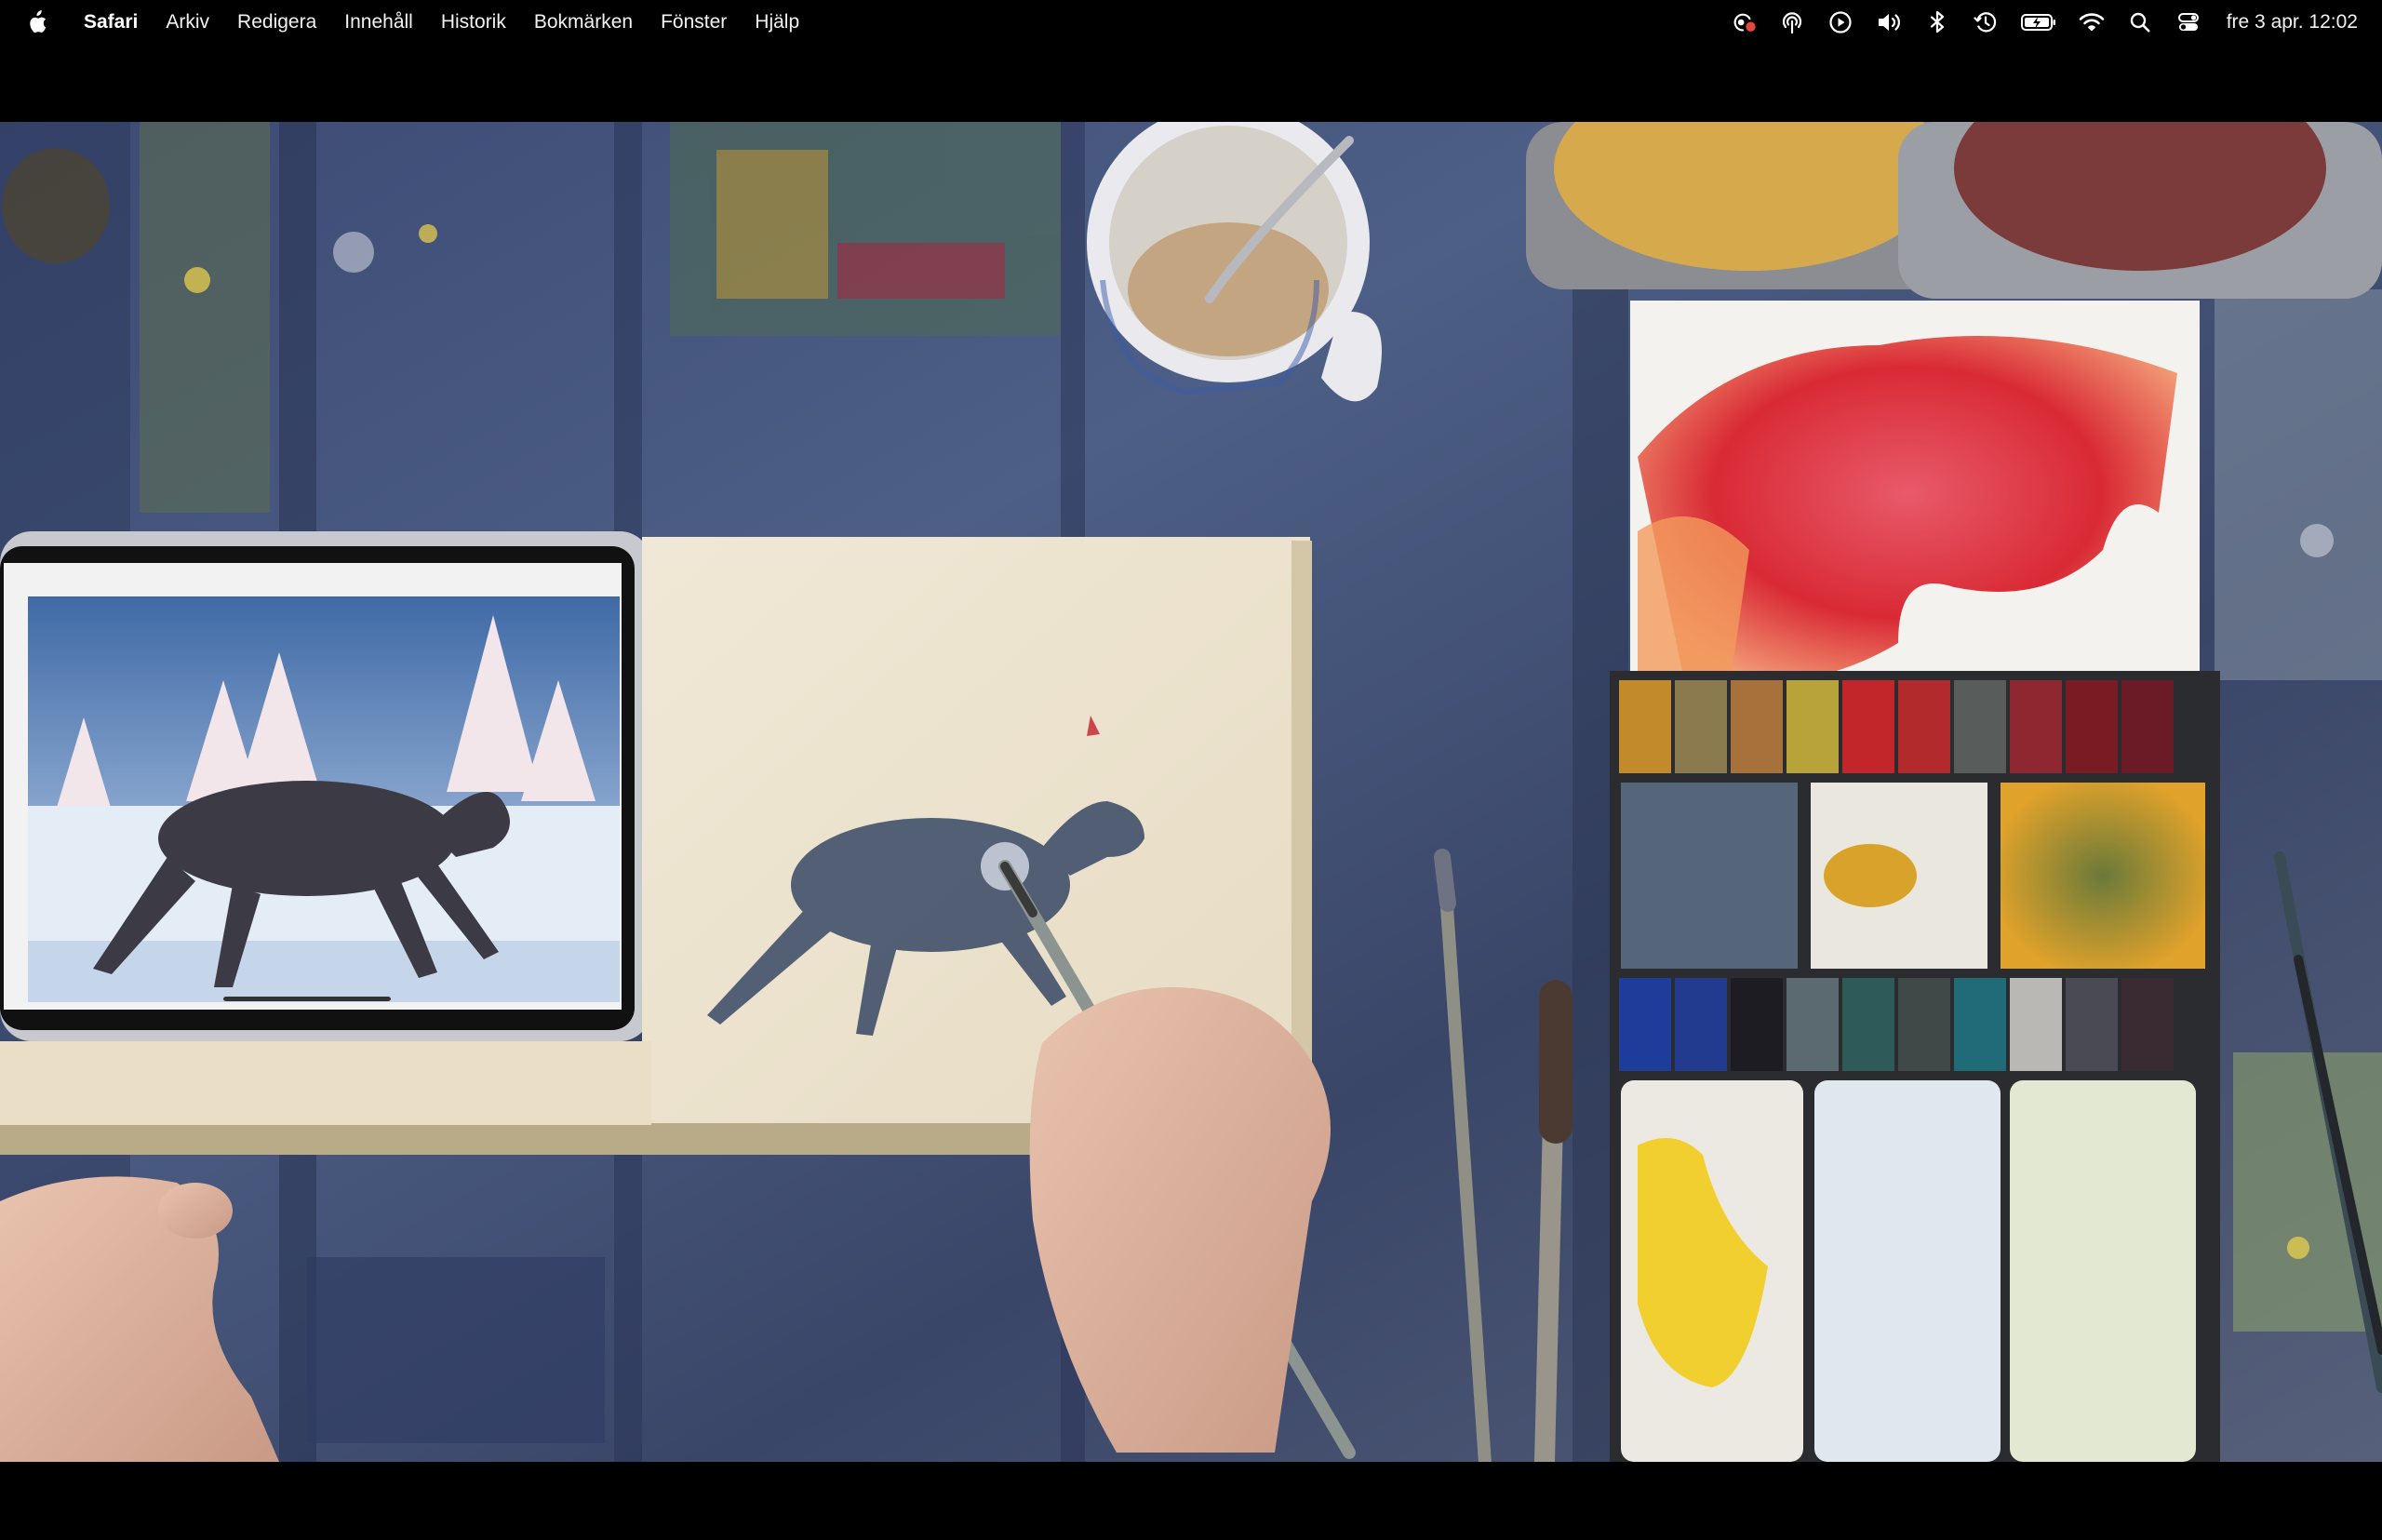 The height and width of the screenshot is (1540, 2382). Describe the element at coordinates (2038, 22) in the screenshot. I see `battery-icon` at that location.